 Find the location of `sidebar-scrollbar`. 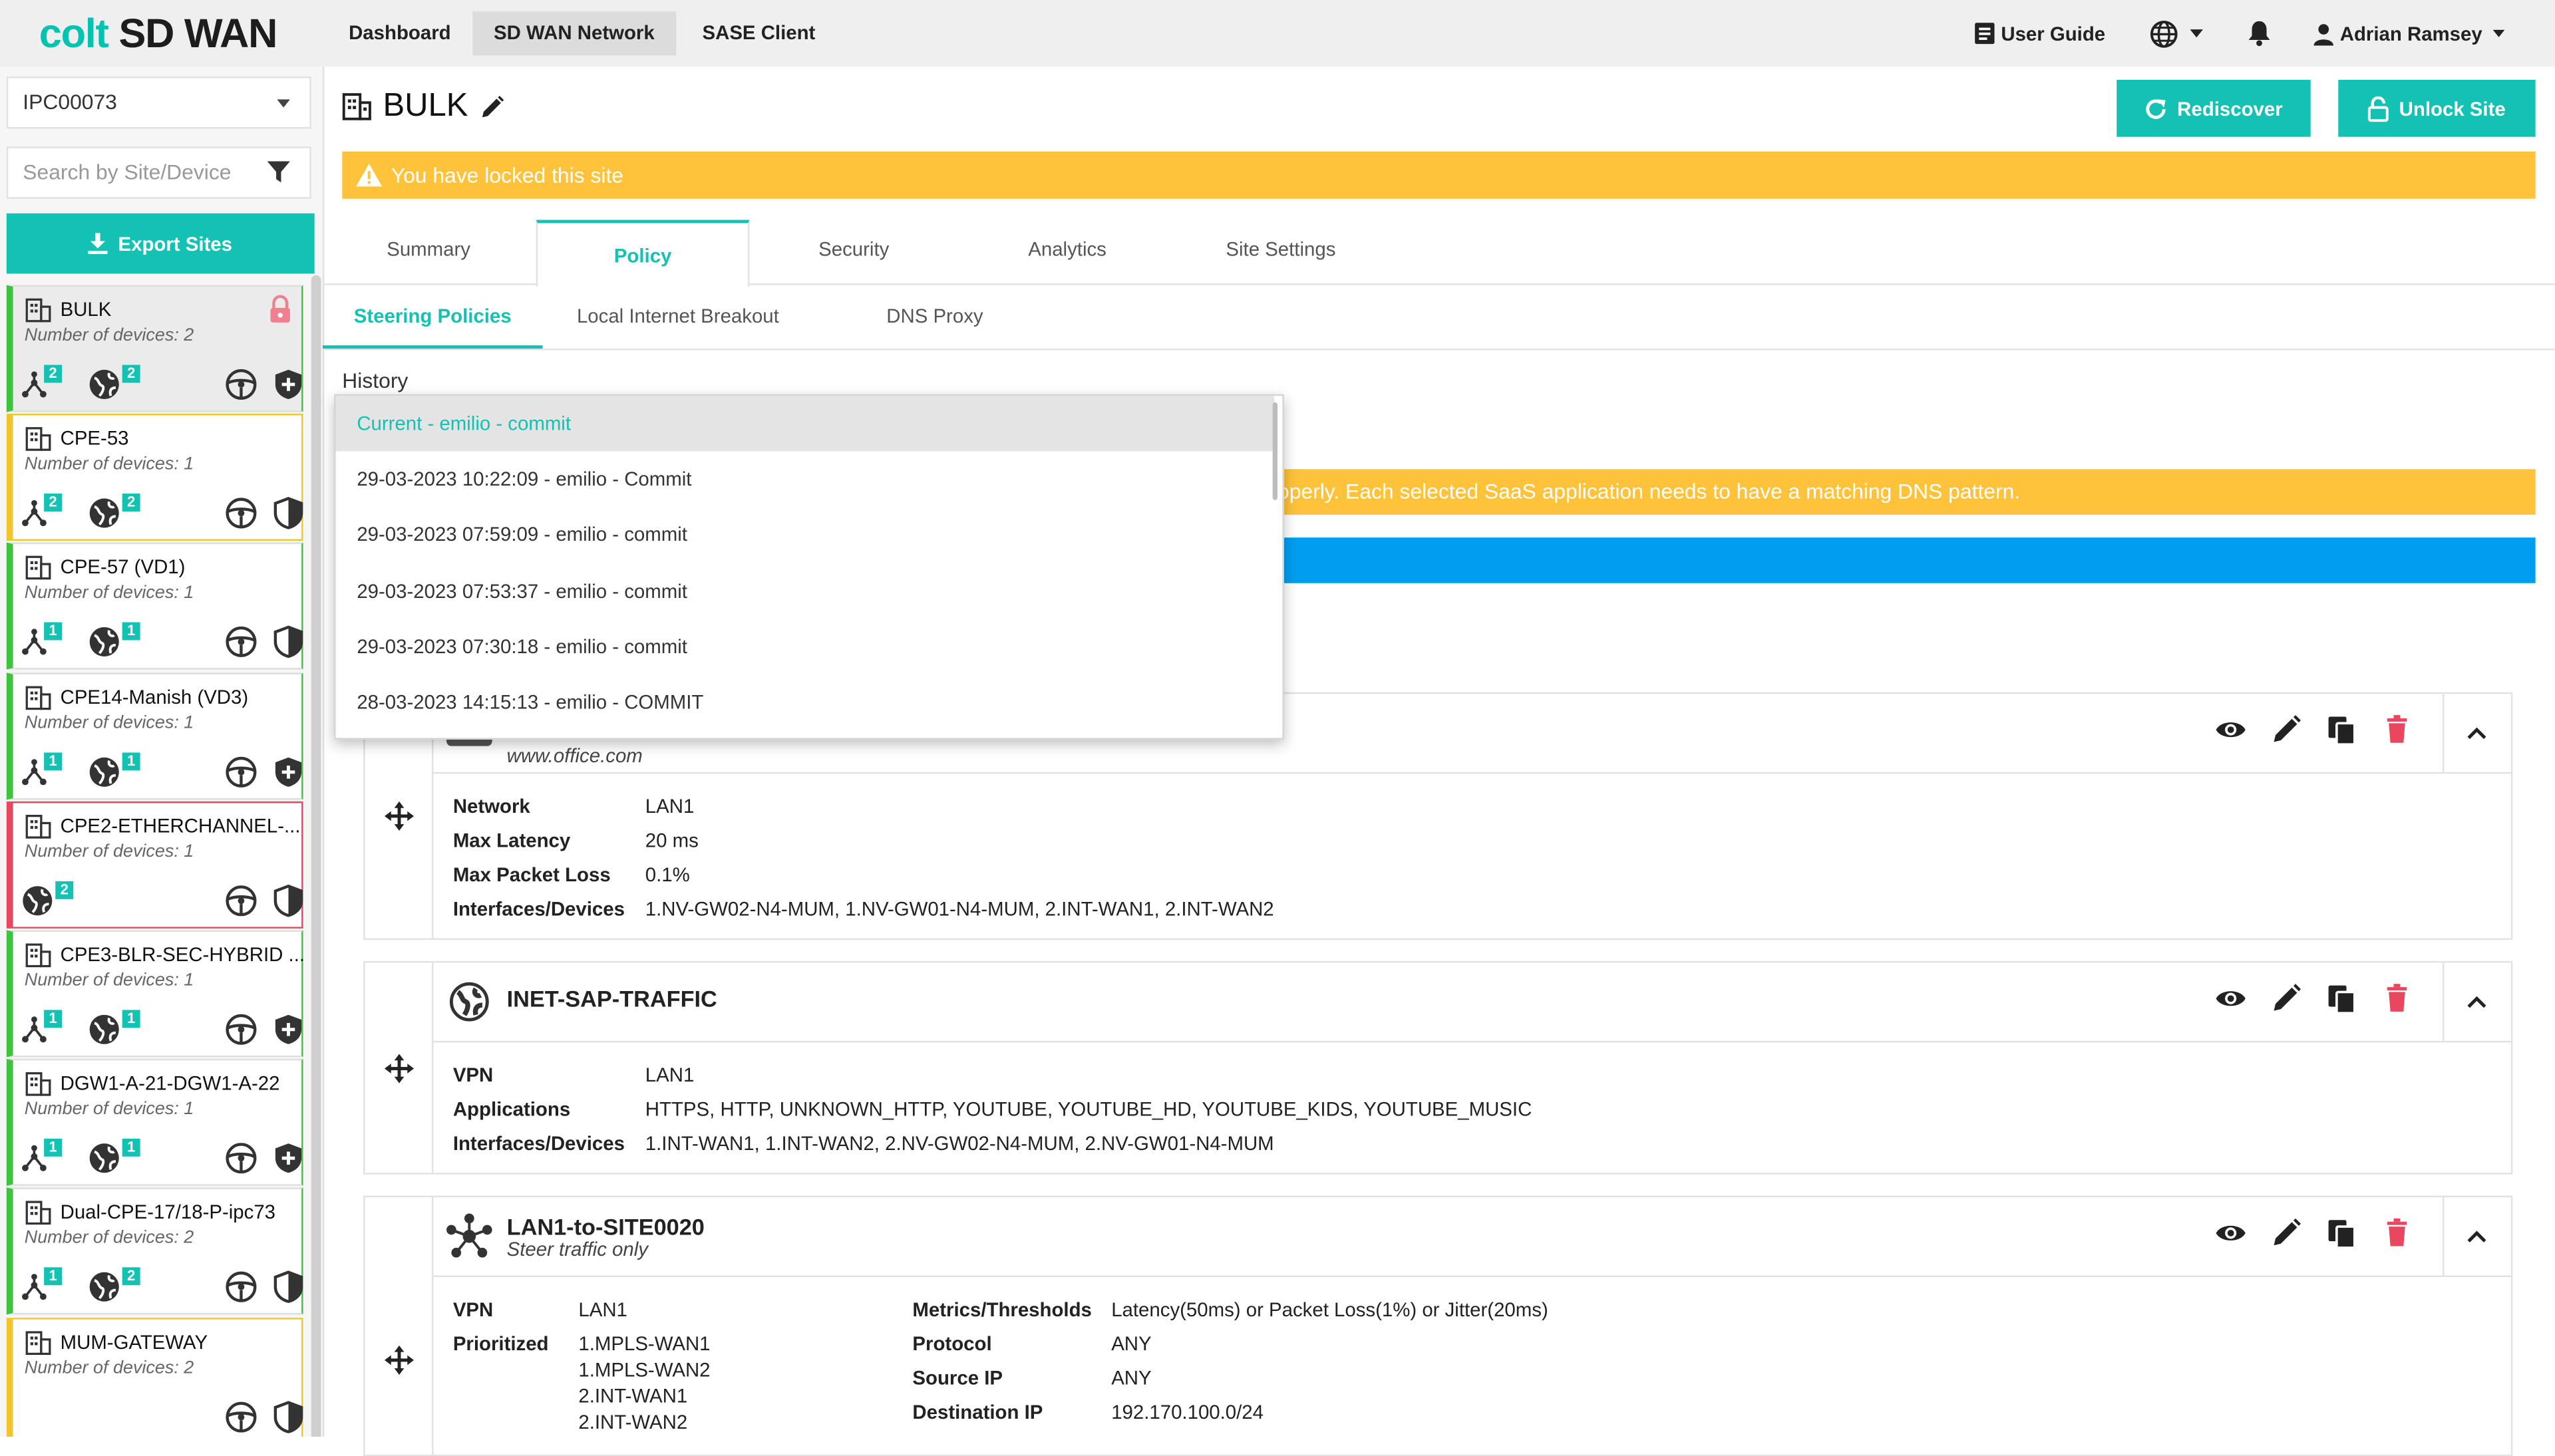

sidebar-scrollbar is located at coordinates (316, 856).